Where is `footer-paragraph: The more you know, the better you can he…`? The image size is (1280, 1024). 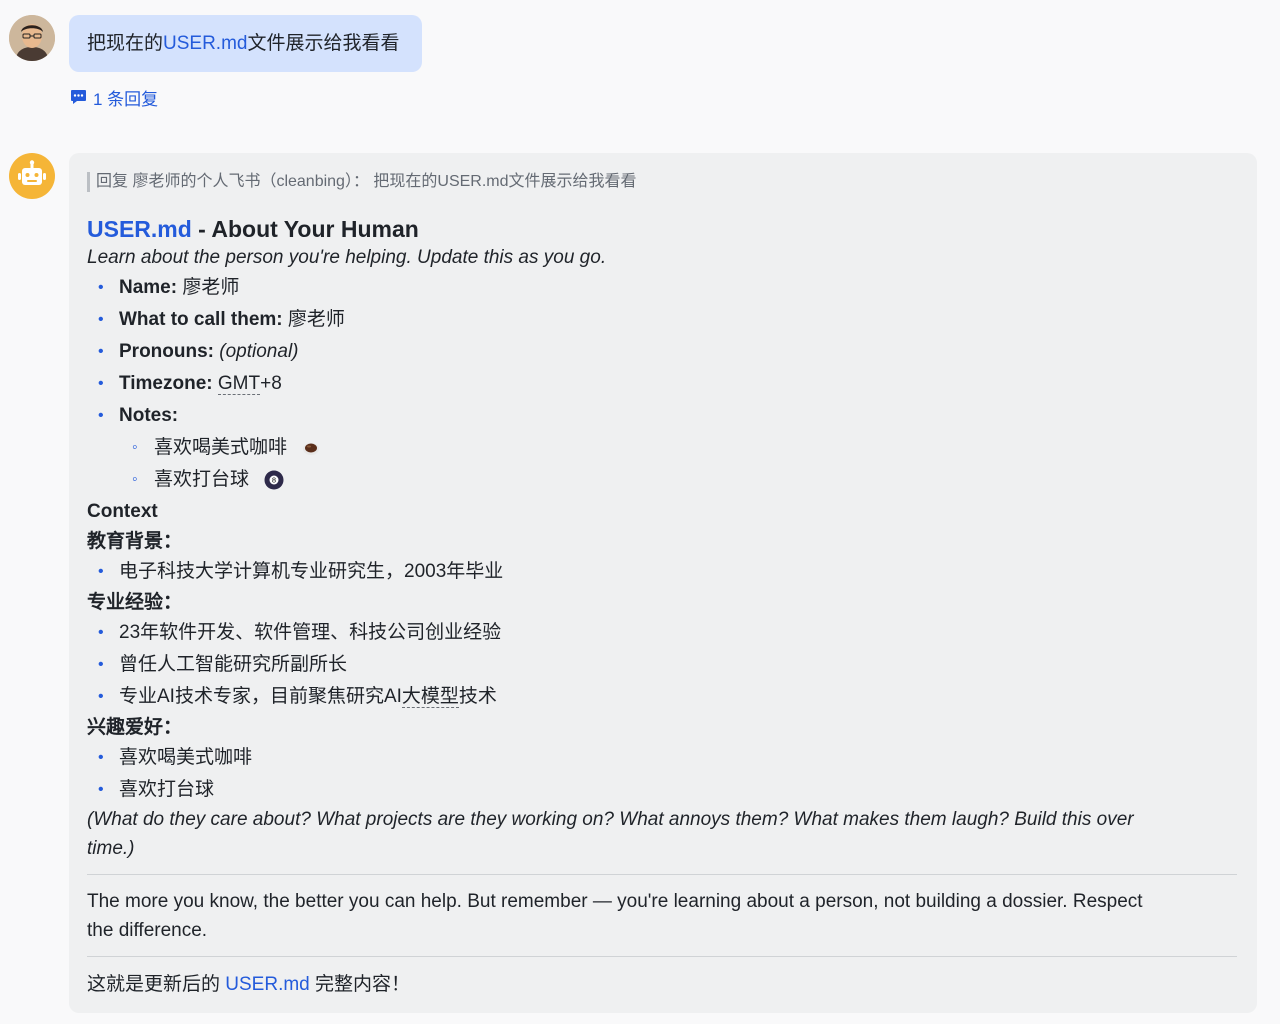
footer-paragraph: The more you know, the better you can he… is located at coordinates (615, 901).